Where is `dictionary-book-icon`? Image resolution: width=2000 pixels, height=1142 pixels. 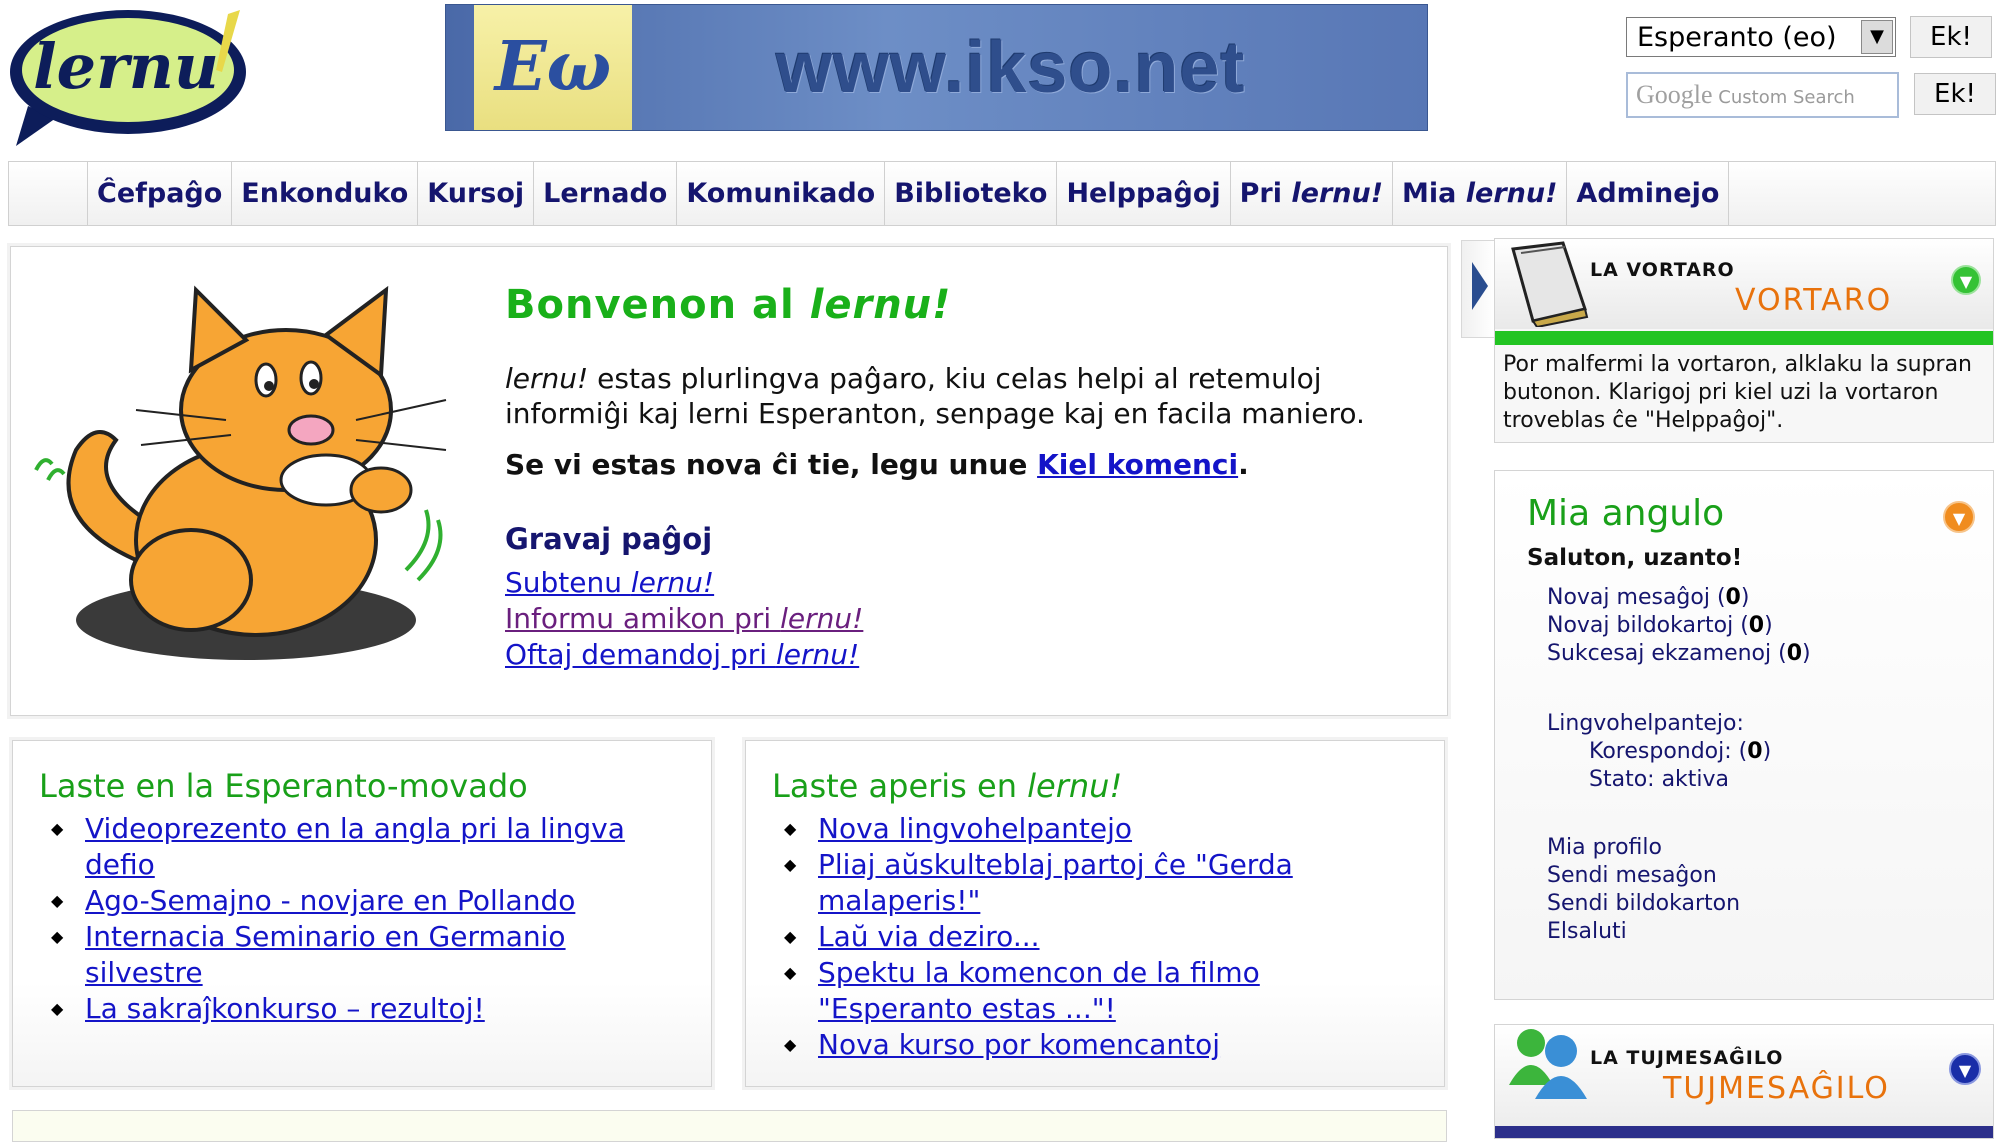 dictionary-book-icon is located at coordinates (1550, 284).